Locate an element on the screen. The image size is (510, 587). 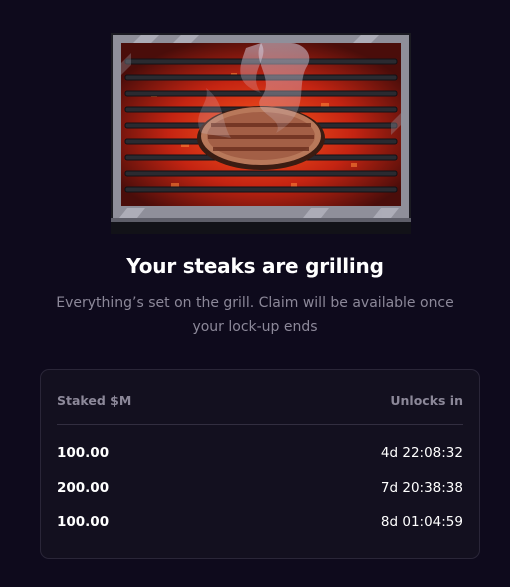
staked-amount: 200.00 is located at coordinates (83, 488).